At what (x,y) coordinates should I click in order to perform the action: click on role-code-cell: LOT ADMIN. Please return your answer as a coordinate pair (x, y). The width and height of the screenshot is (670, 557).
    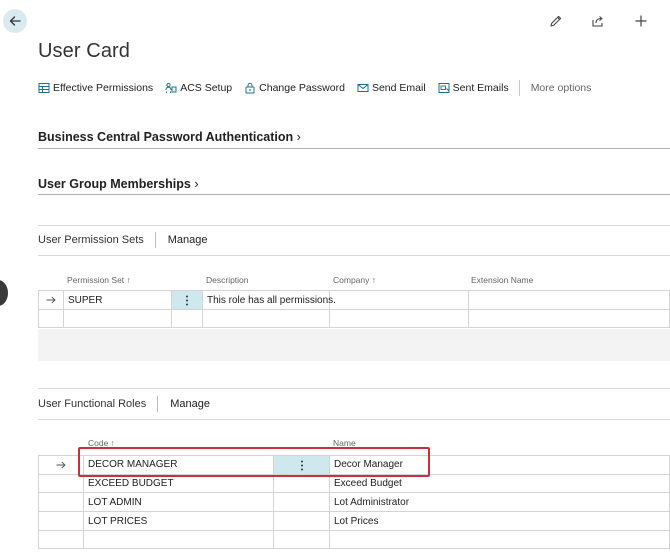
    Looking at the image, I should click on (115, 502).